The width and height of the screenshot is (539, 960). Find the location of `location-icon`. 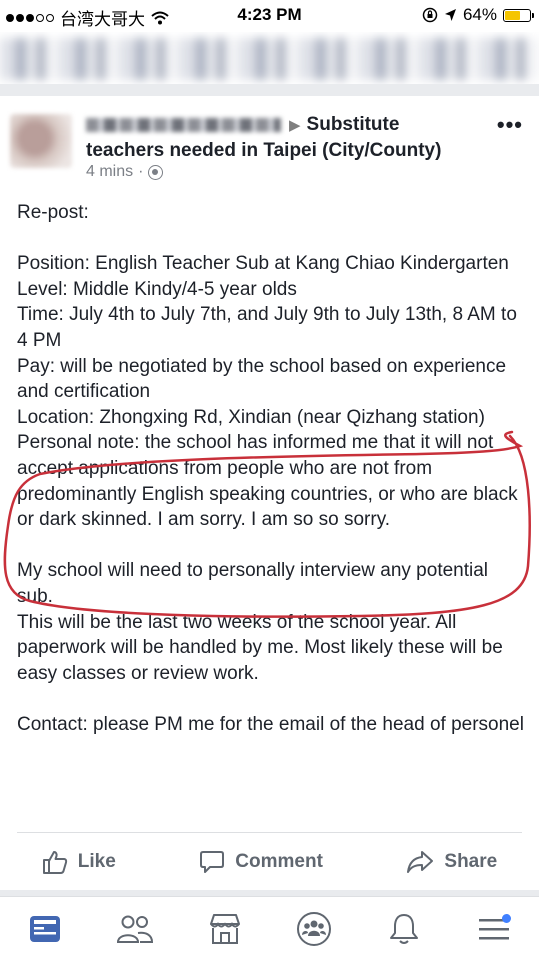

location-icon is located at coordinates (450, 15).